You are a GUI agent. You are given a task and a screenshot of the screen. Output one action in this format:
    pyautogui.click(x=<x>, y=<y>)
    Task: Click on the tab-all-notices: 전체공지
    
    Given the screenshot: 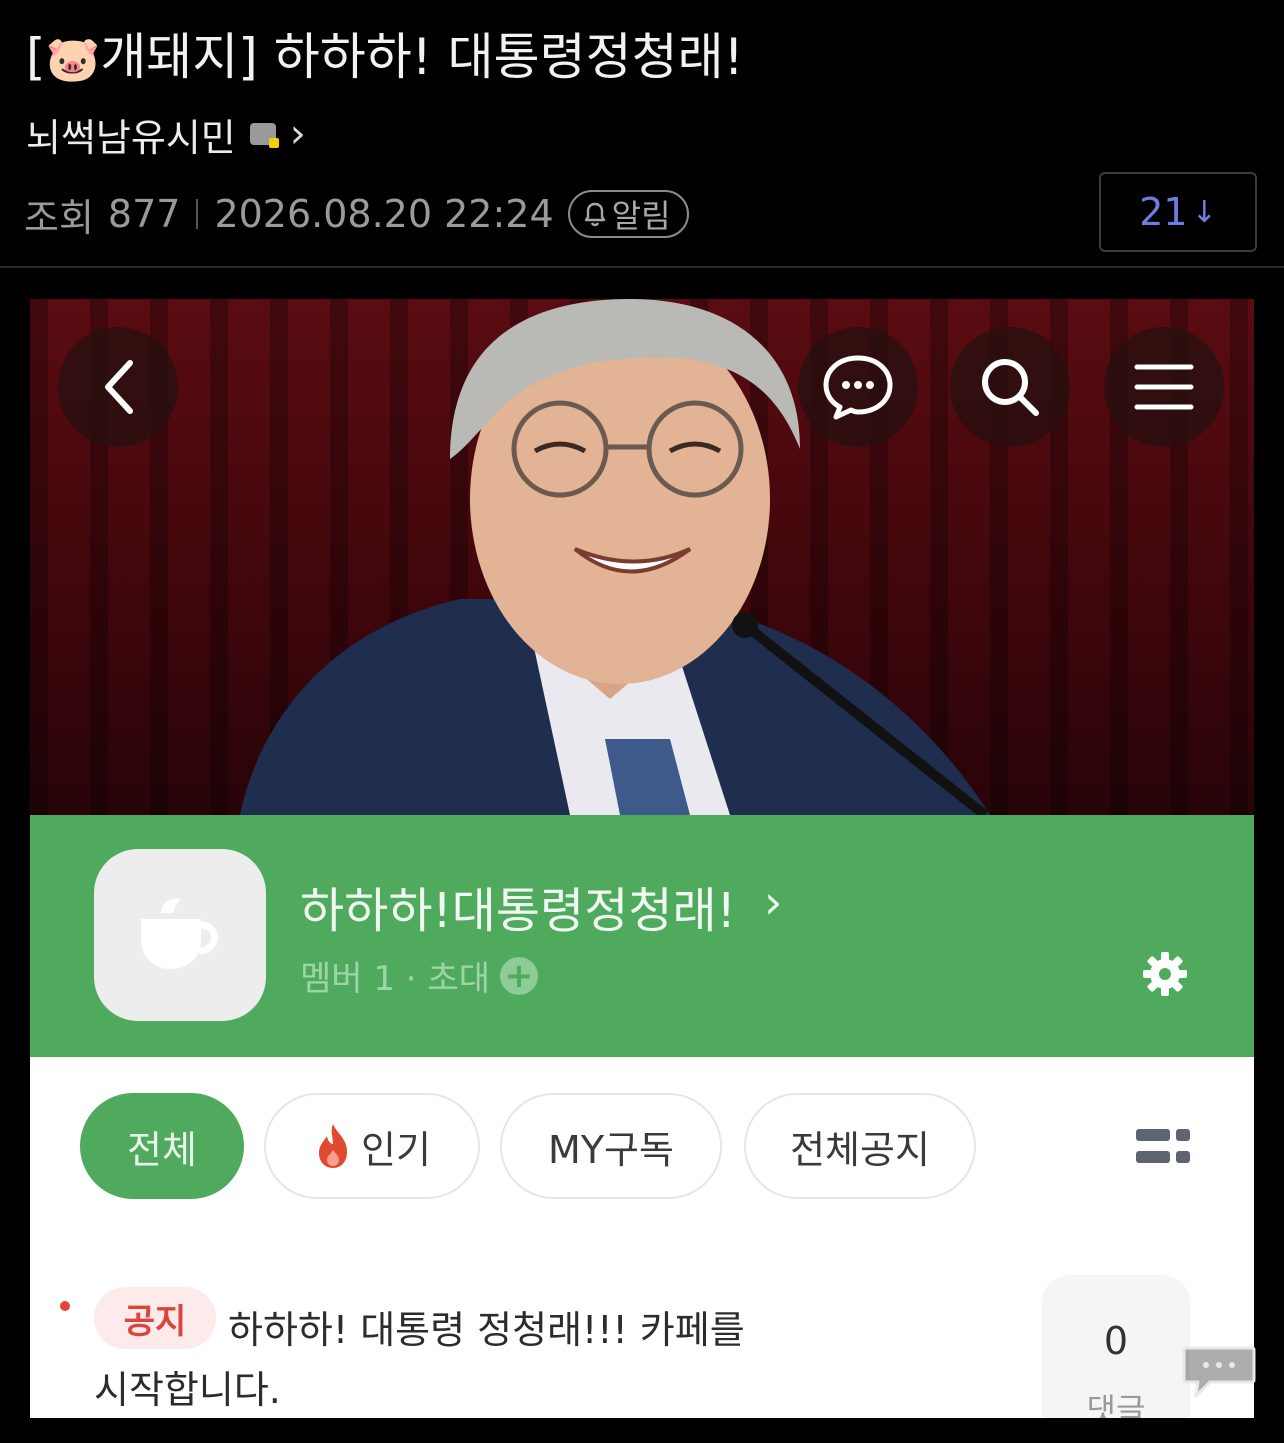 What is the action you would take?
    pyautogui.click(x=860, y=1146)
    